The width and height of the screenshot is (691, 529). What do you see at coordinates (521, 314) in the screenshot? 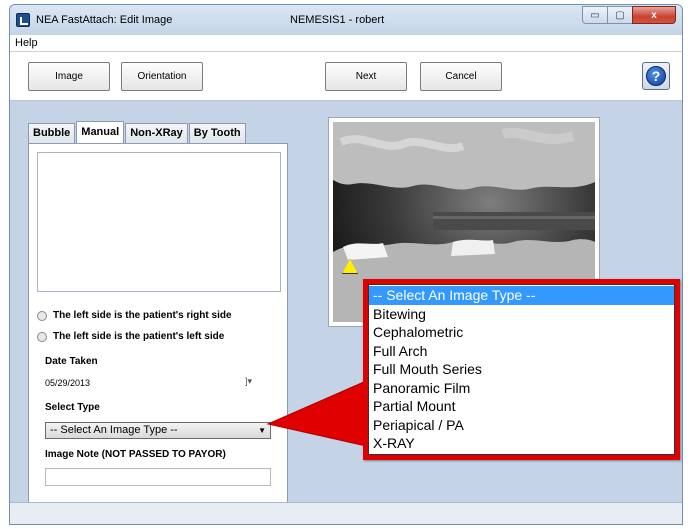
I see `option-bitewing: Bitewing` at bounding box center [521, 314].